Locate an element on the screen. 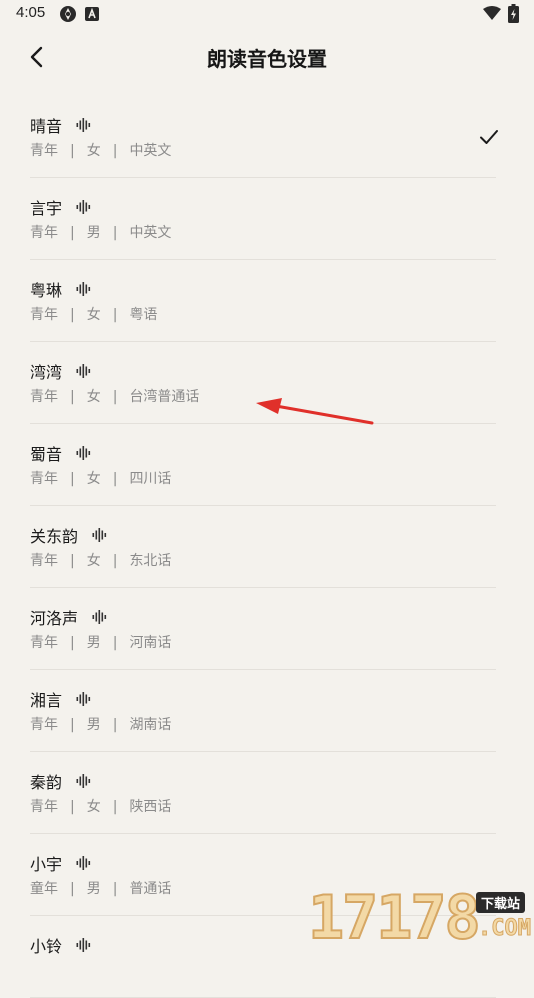  voice-meta: 童年 | 男 | 普通话 is located at coordinates (100, 888).